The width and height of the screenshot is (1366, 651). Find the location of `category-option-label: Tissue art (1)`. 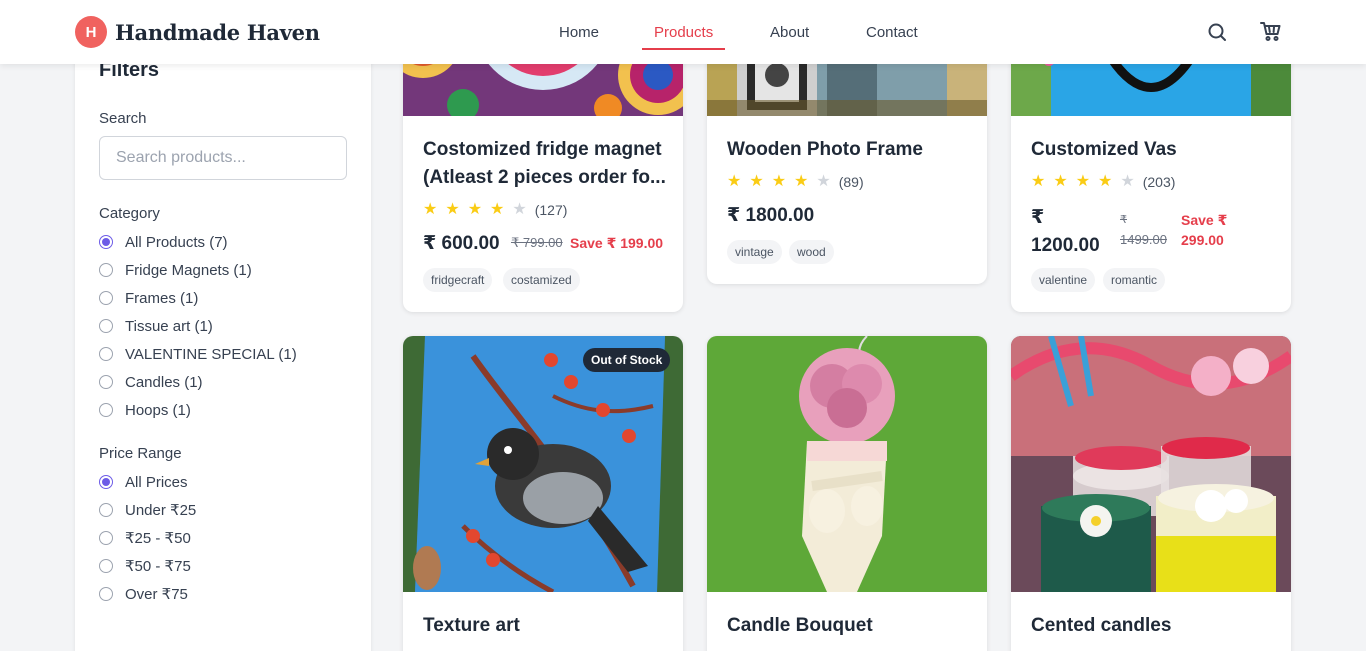

category-option-label: Tissue art (1) is located at coordinates (169, 326).